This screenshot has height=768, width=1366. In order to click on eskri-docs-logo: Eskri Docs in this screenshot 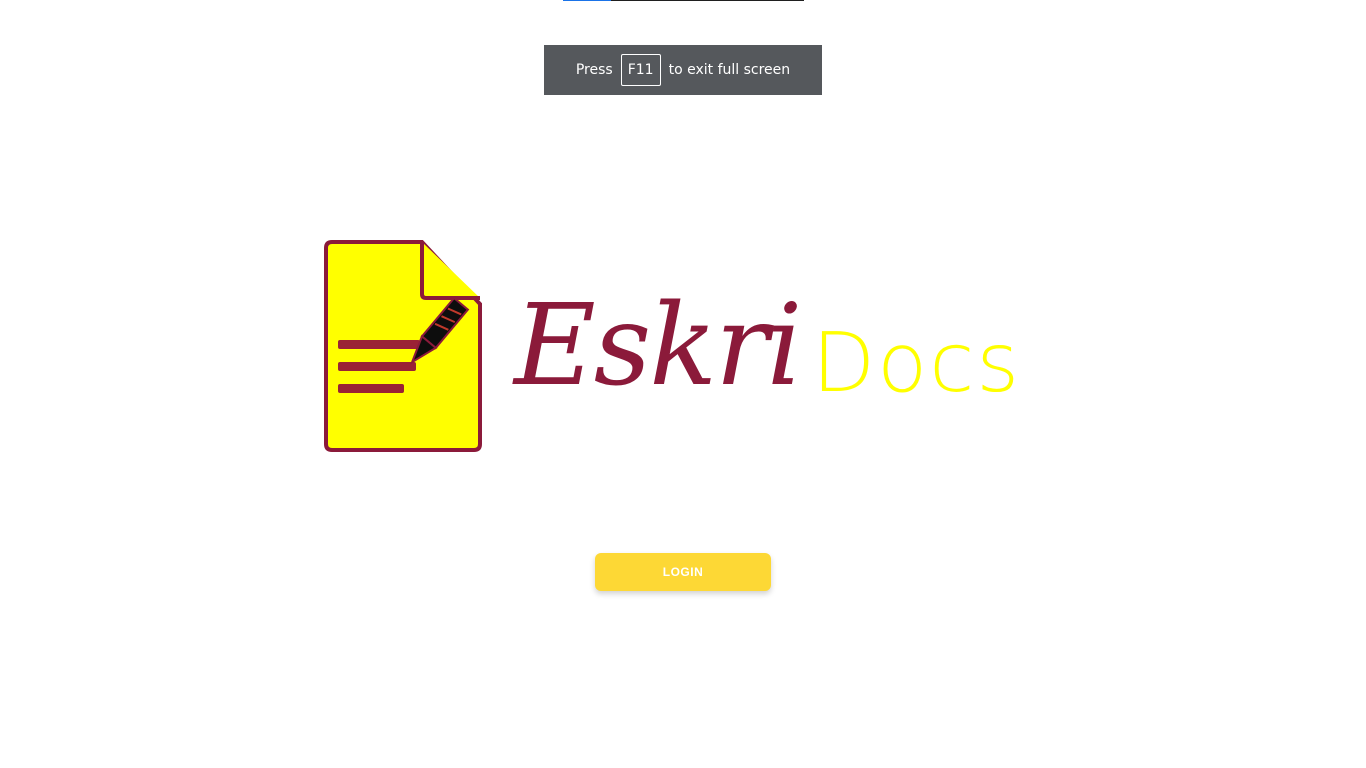, I will do `click(672, 346)`.